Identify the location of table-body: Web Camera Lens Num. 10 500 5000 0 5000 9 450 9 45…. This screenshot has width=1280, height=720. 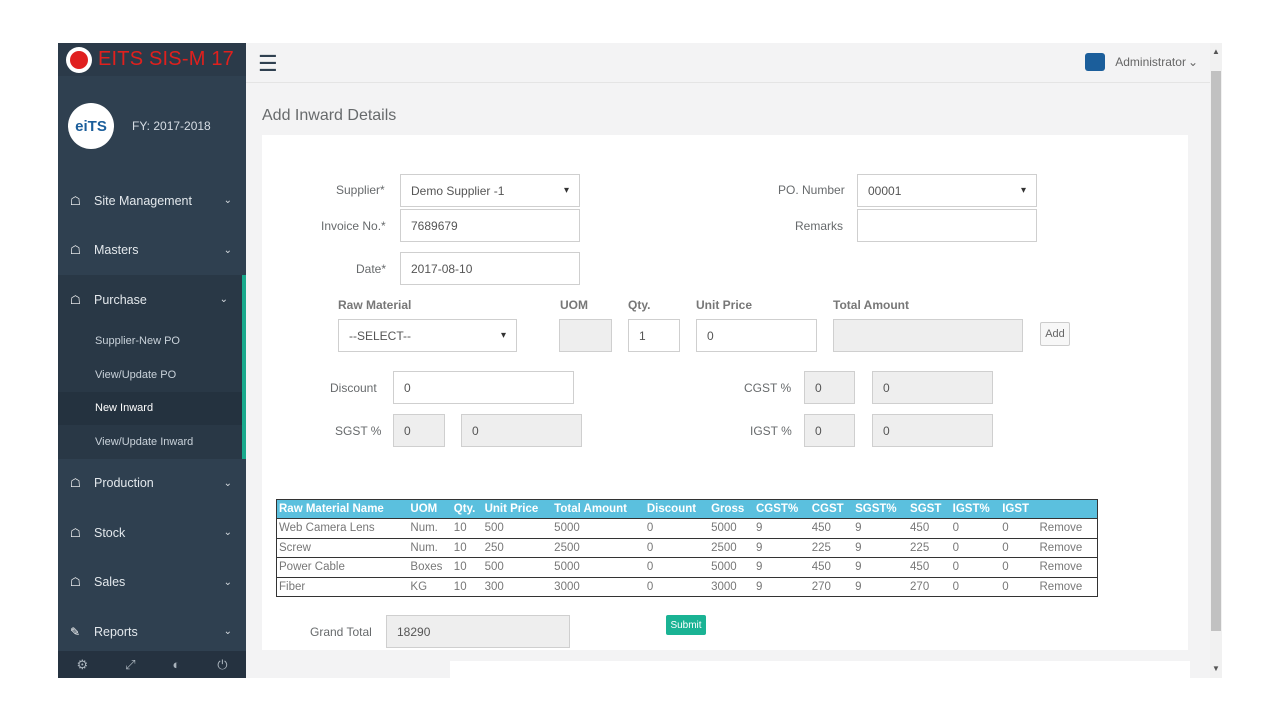
(687, 557).